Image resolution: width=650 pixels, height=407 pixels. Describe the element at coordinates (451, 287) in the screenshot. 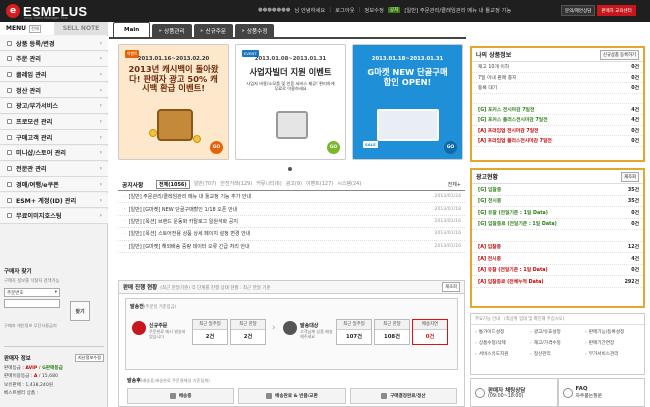

I see `sales-refresh-button: 재조회` at that location.